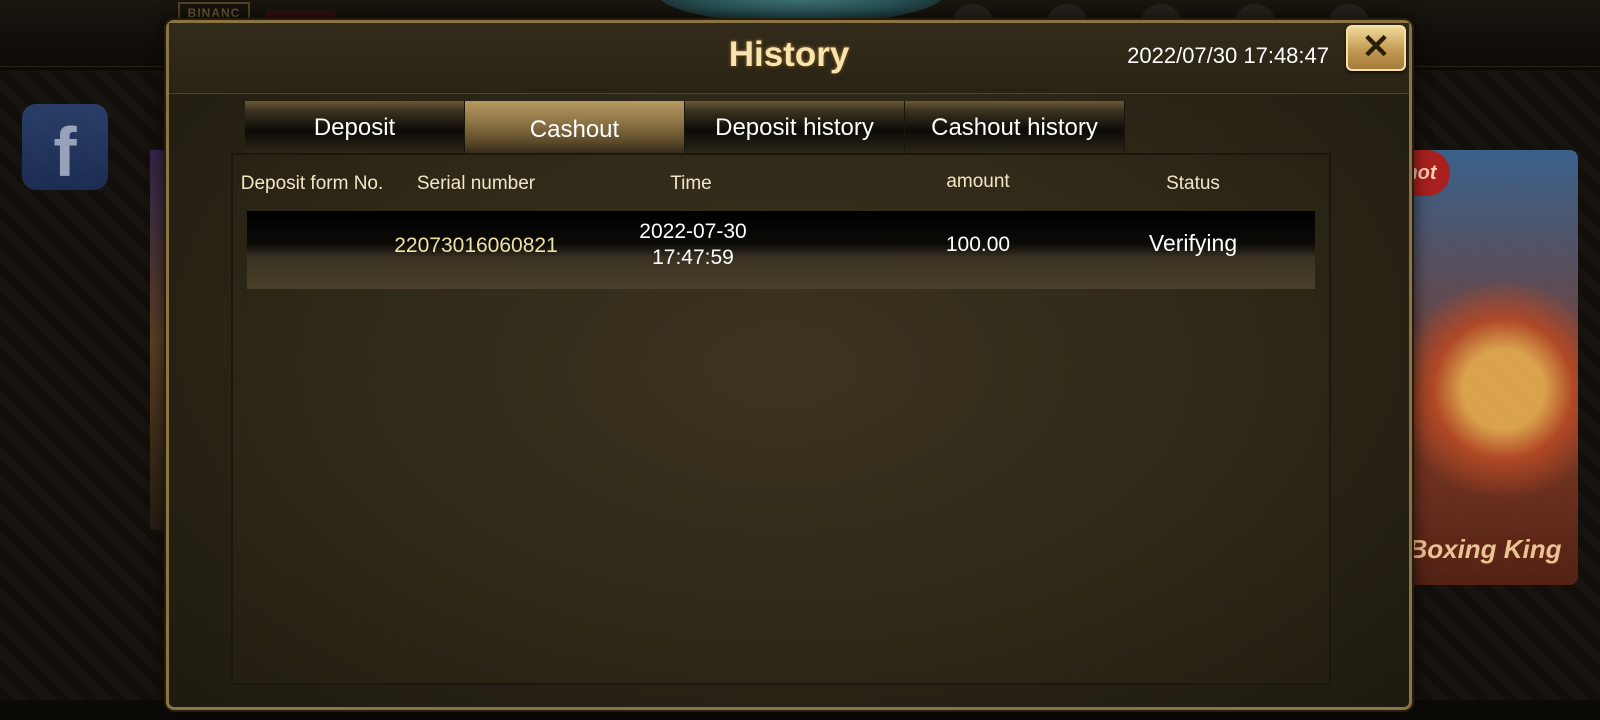  What do you see at coordinates (789, 58) in the screenshot?
I see `dialog-header: History 2022/07/30 17:48:47 ✕` at bounding box center [789, 58].